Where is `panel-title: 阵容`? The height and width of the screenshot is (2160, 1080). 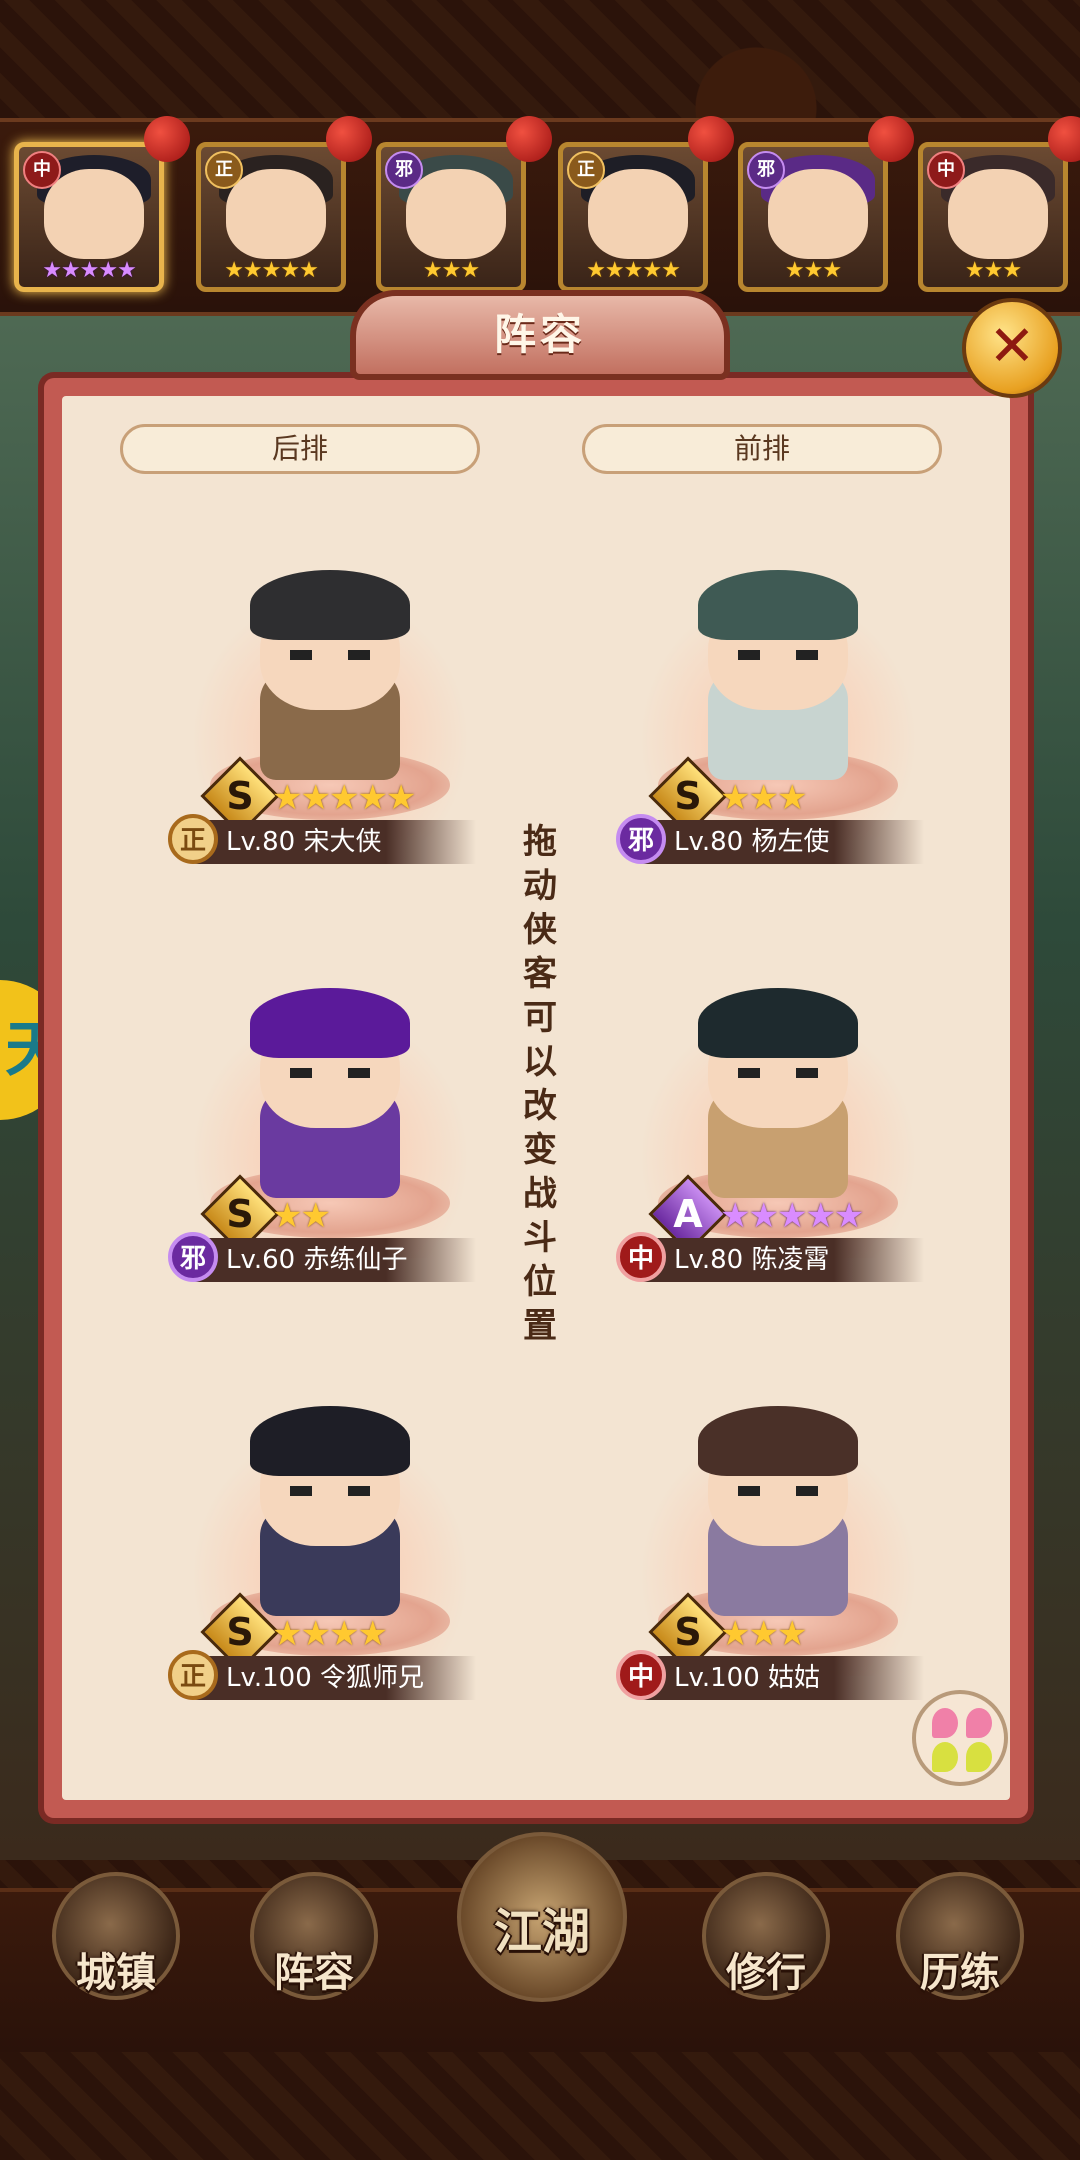
panel-title: 阵容 is located at coordinates (539, 334).